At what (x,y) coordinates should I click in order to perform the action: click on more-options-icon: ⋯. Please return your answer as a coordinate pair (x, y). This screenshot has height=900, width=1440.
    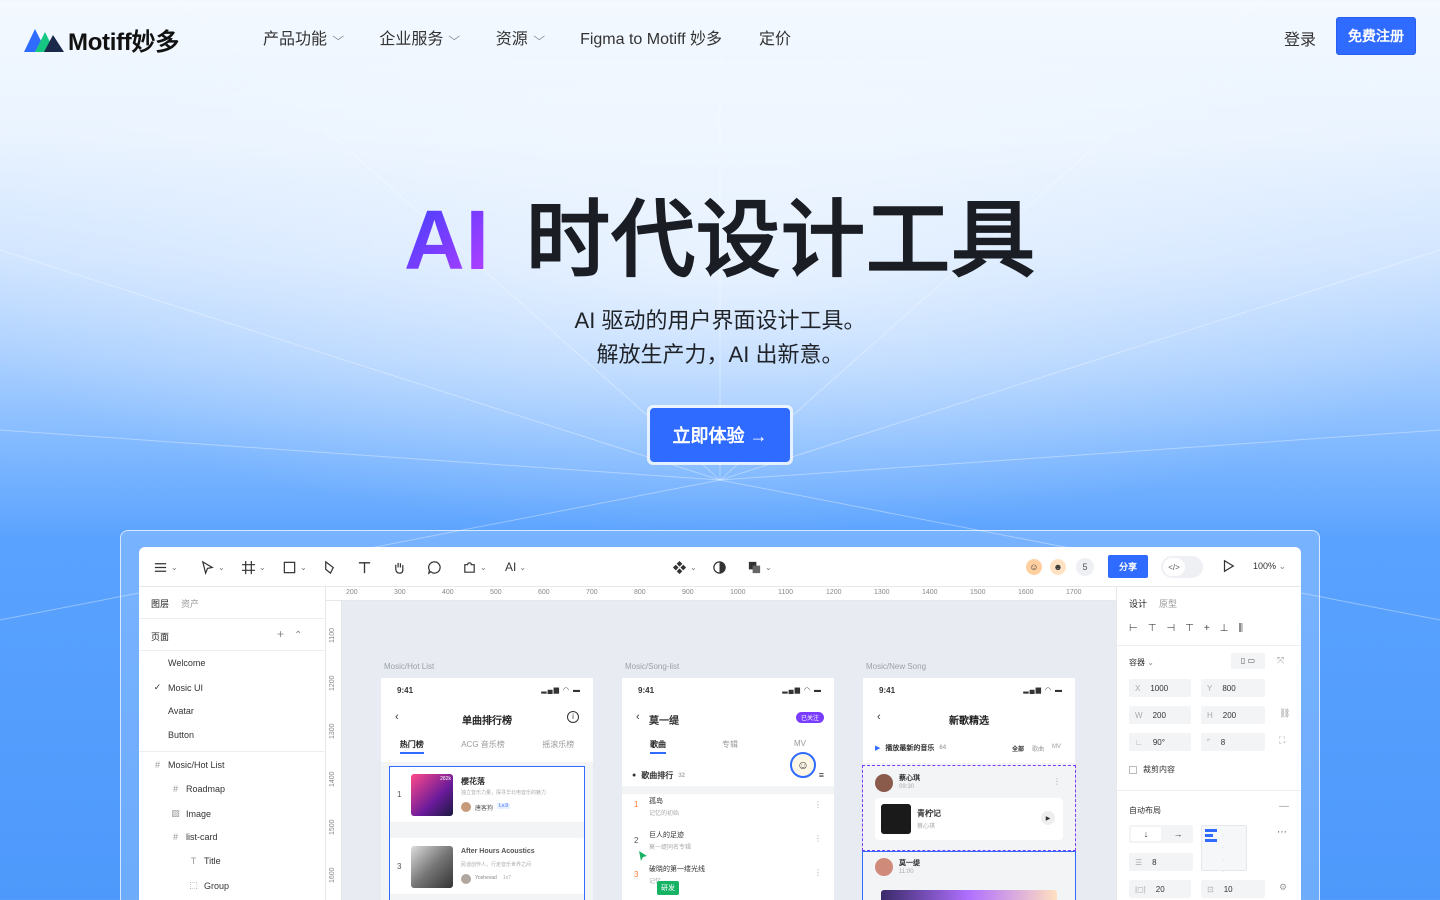
    Looking at the image, I should click on (1282, 832).